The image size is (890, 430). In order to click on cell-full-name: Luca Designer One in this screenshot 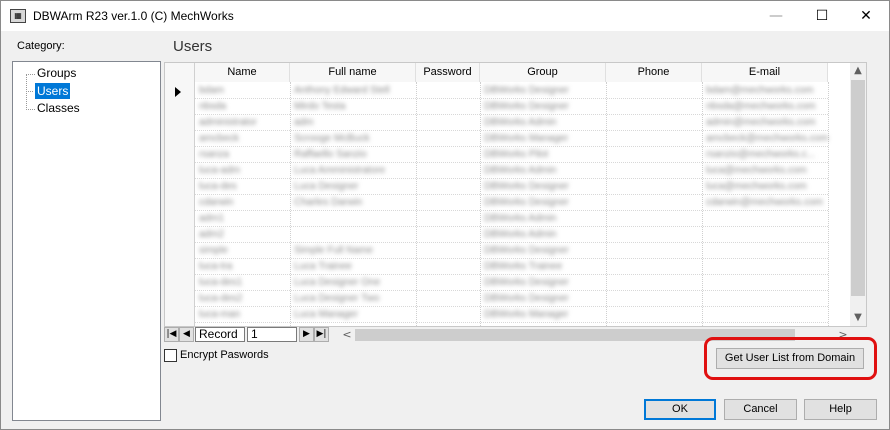, I will do `click(354, 283)`.